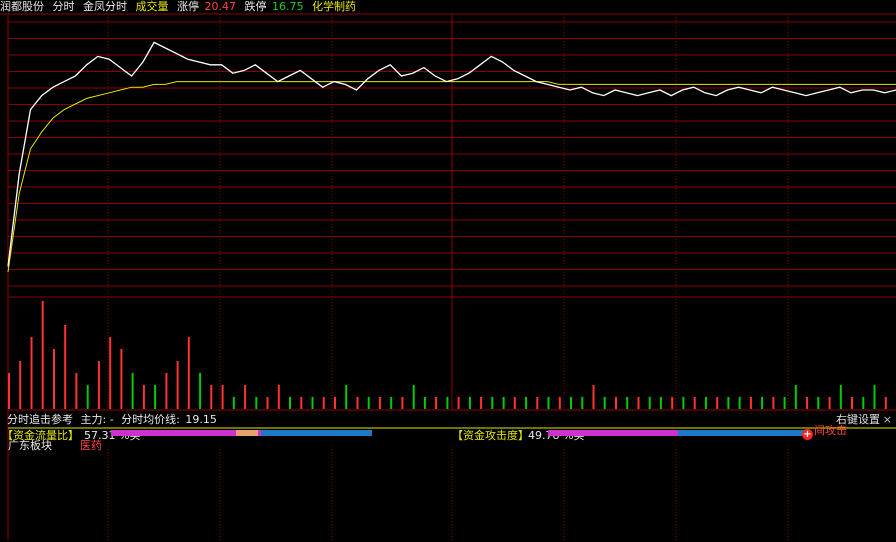 The image size is (896, 542). What do you see at coordinates (30, 446) in the screenshot?
I see `region-label: 广东板块` at bounding box center [30, 446].